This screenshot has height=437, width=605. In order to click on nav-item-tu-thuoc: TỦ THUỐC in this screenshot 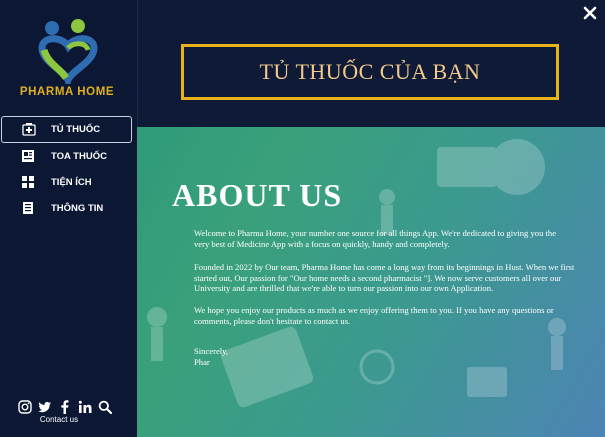, I will do `click(66, 129)`.